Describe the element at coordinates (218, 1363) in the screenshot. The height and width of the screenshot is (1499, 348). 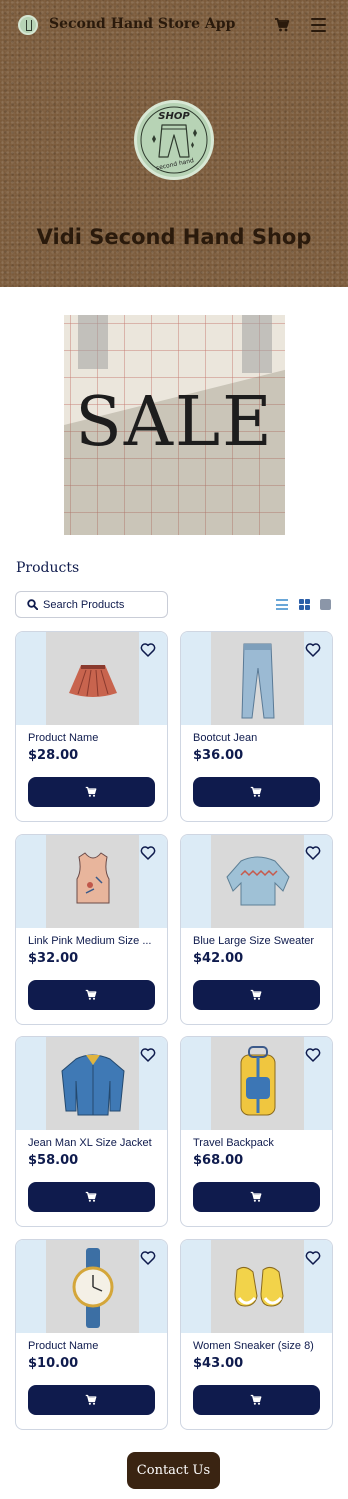
I see `product-price: $43.00` at that location.